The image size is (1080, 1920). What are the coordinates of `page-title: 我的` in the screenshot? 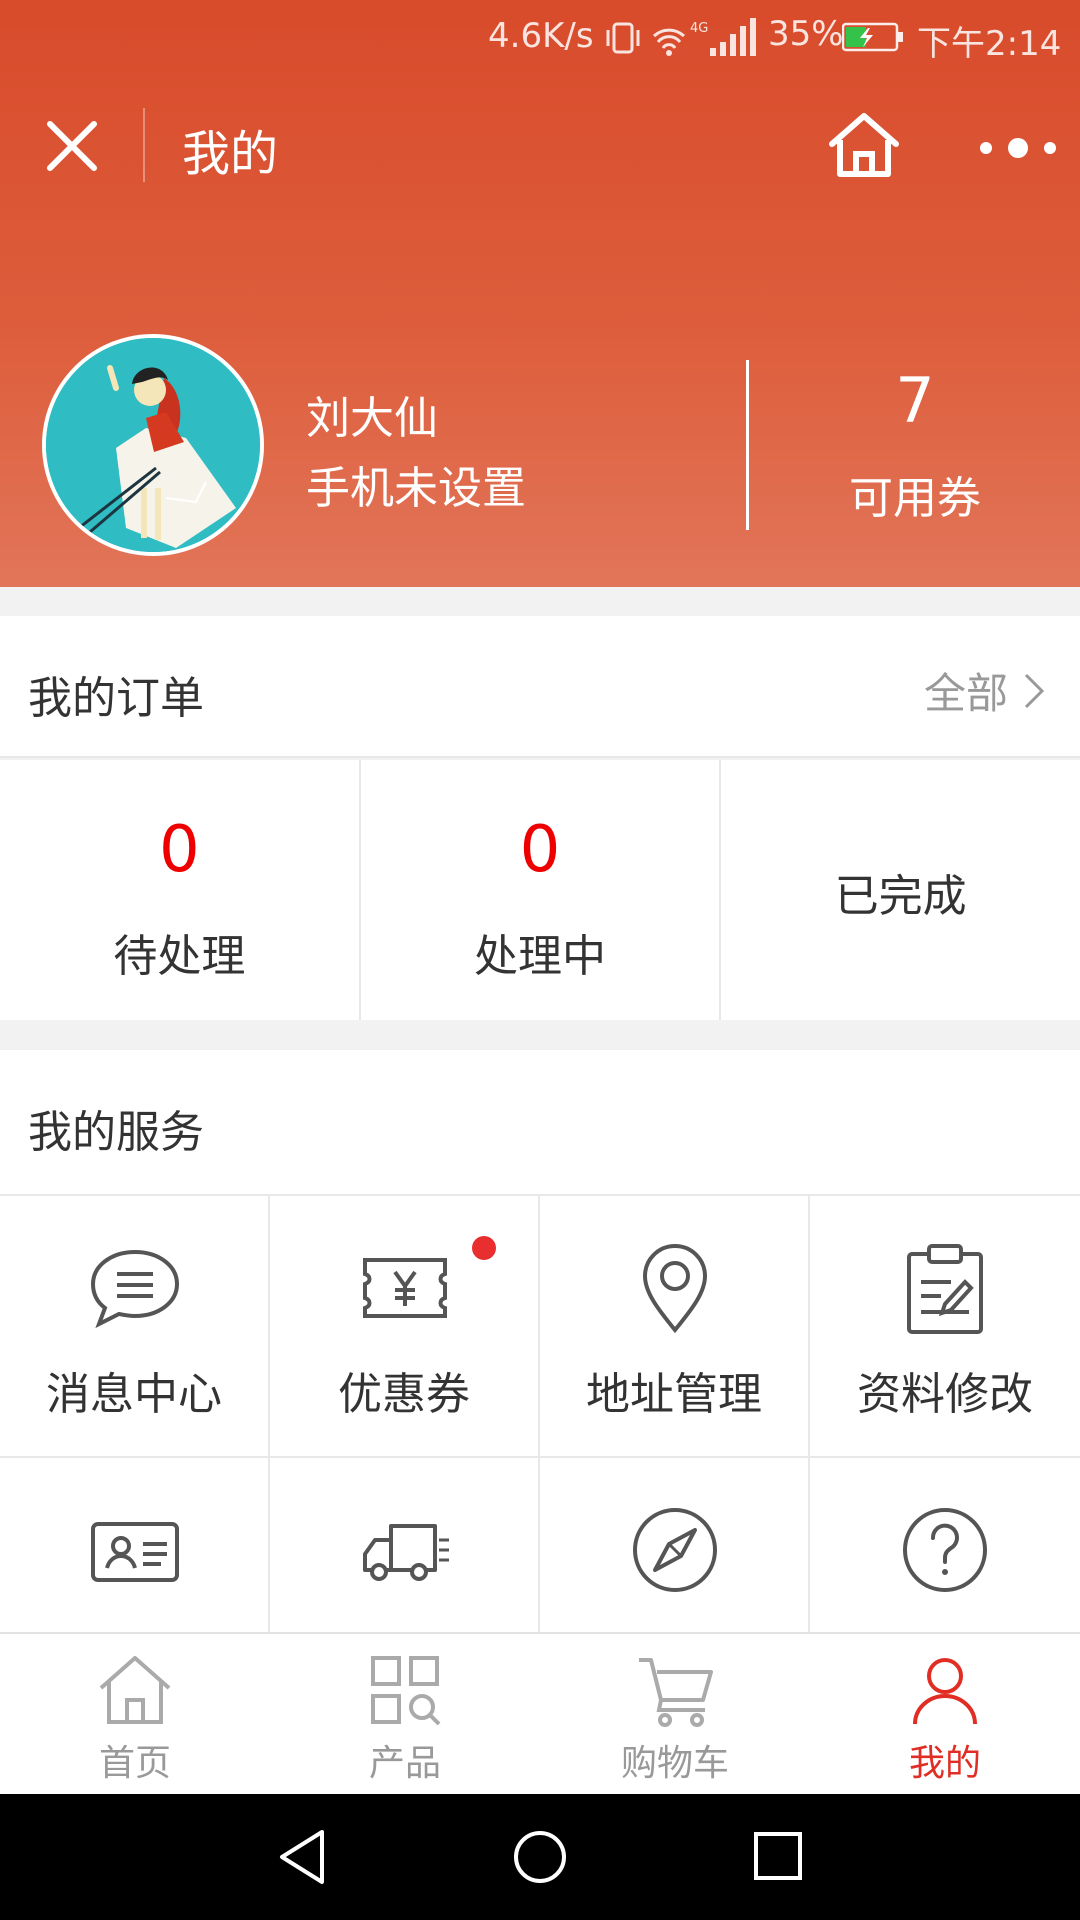 It's located at (230, 154).